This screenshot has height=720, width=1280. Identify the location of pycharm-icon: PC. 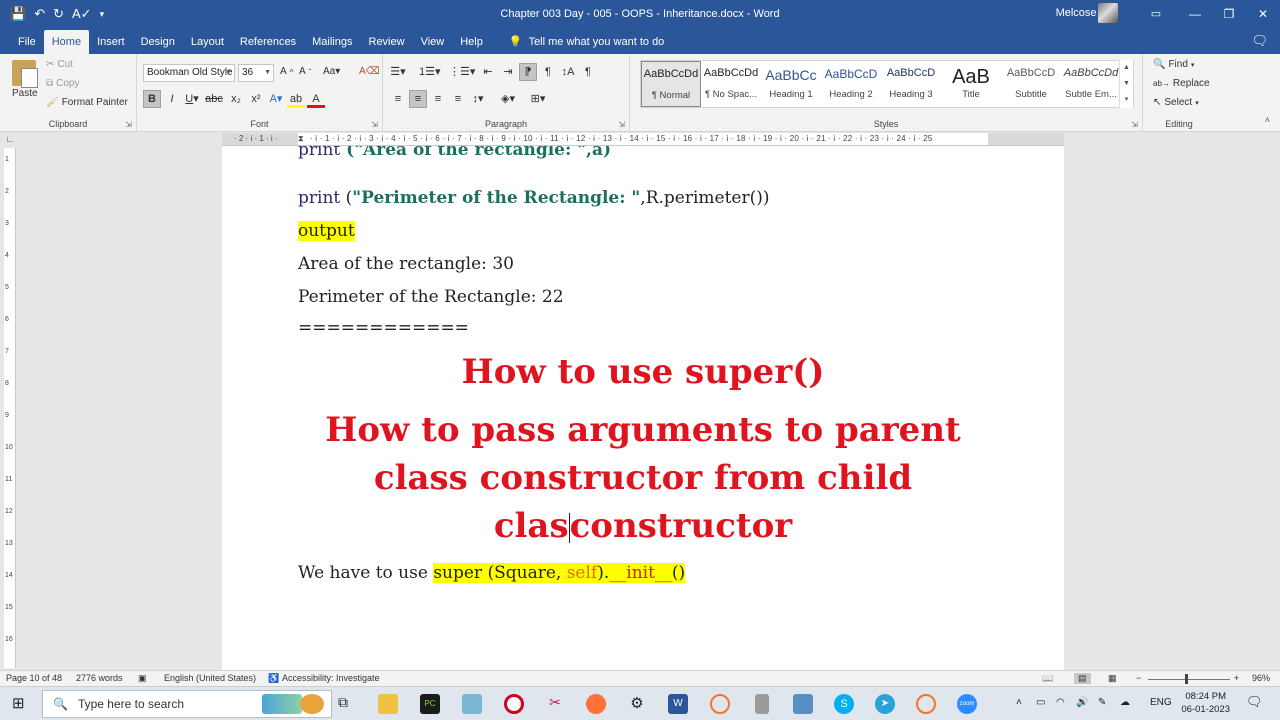
(430, 704).